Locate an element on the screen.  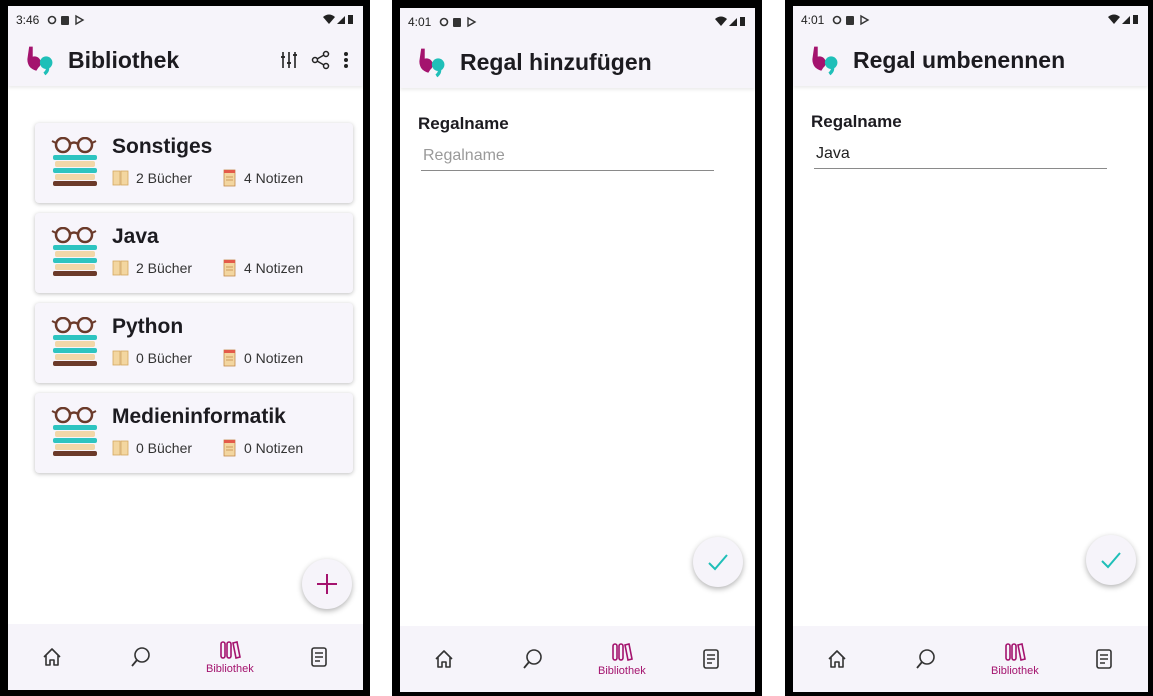
share-icon is located at coordinates (321, 60).